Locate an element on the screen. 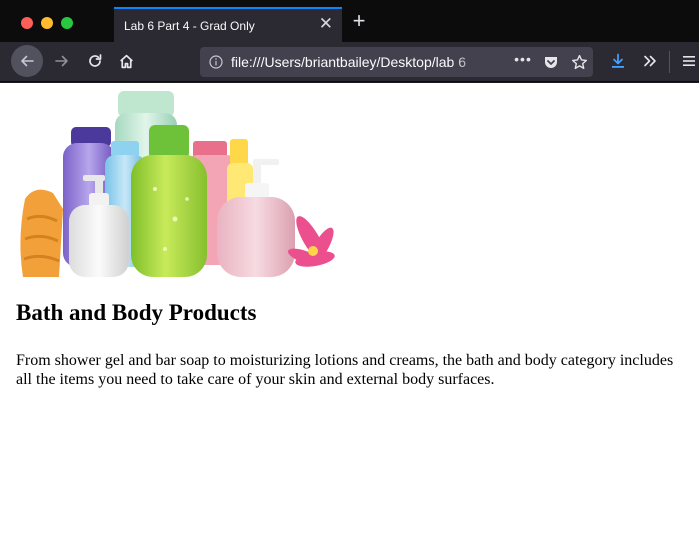 The image size is (699, 550). window-minimize-button is located at coordinates (47, 23).